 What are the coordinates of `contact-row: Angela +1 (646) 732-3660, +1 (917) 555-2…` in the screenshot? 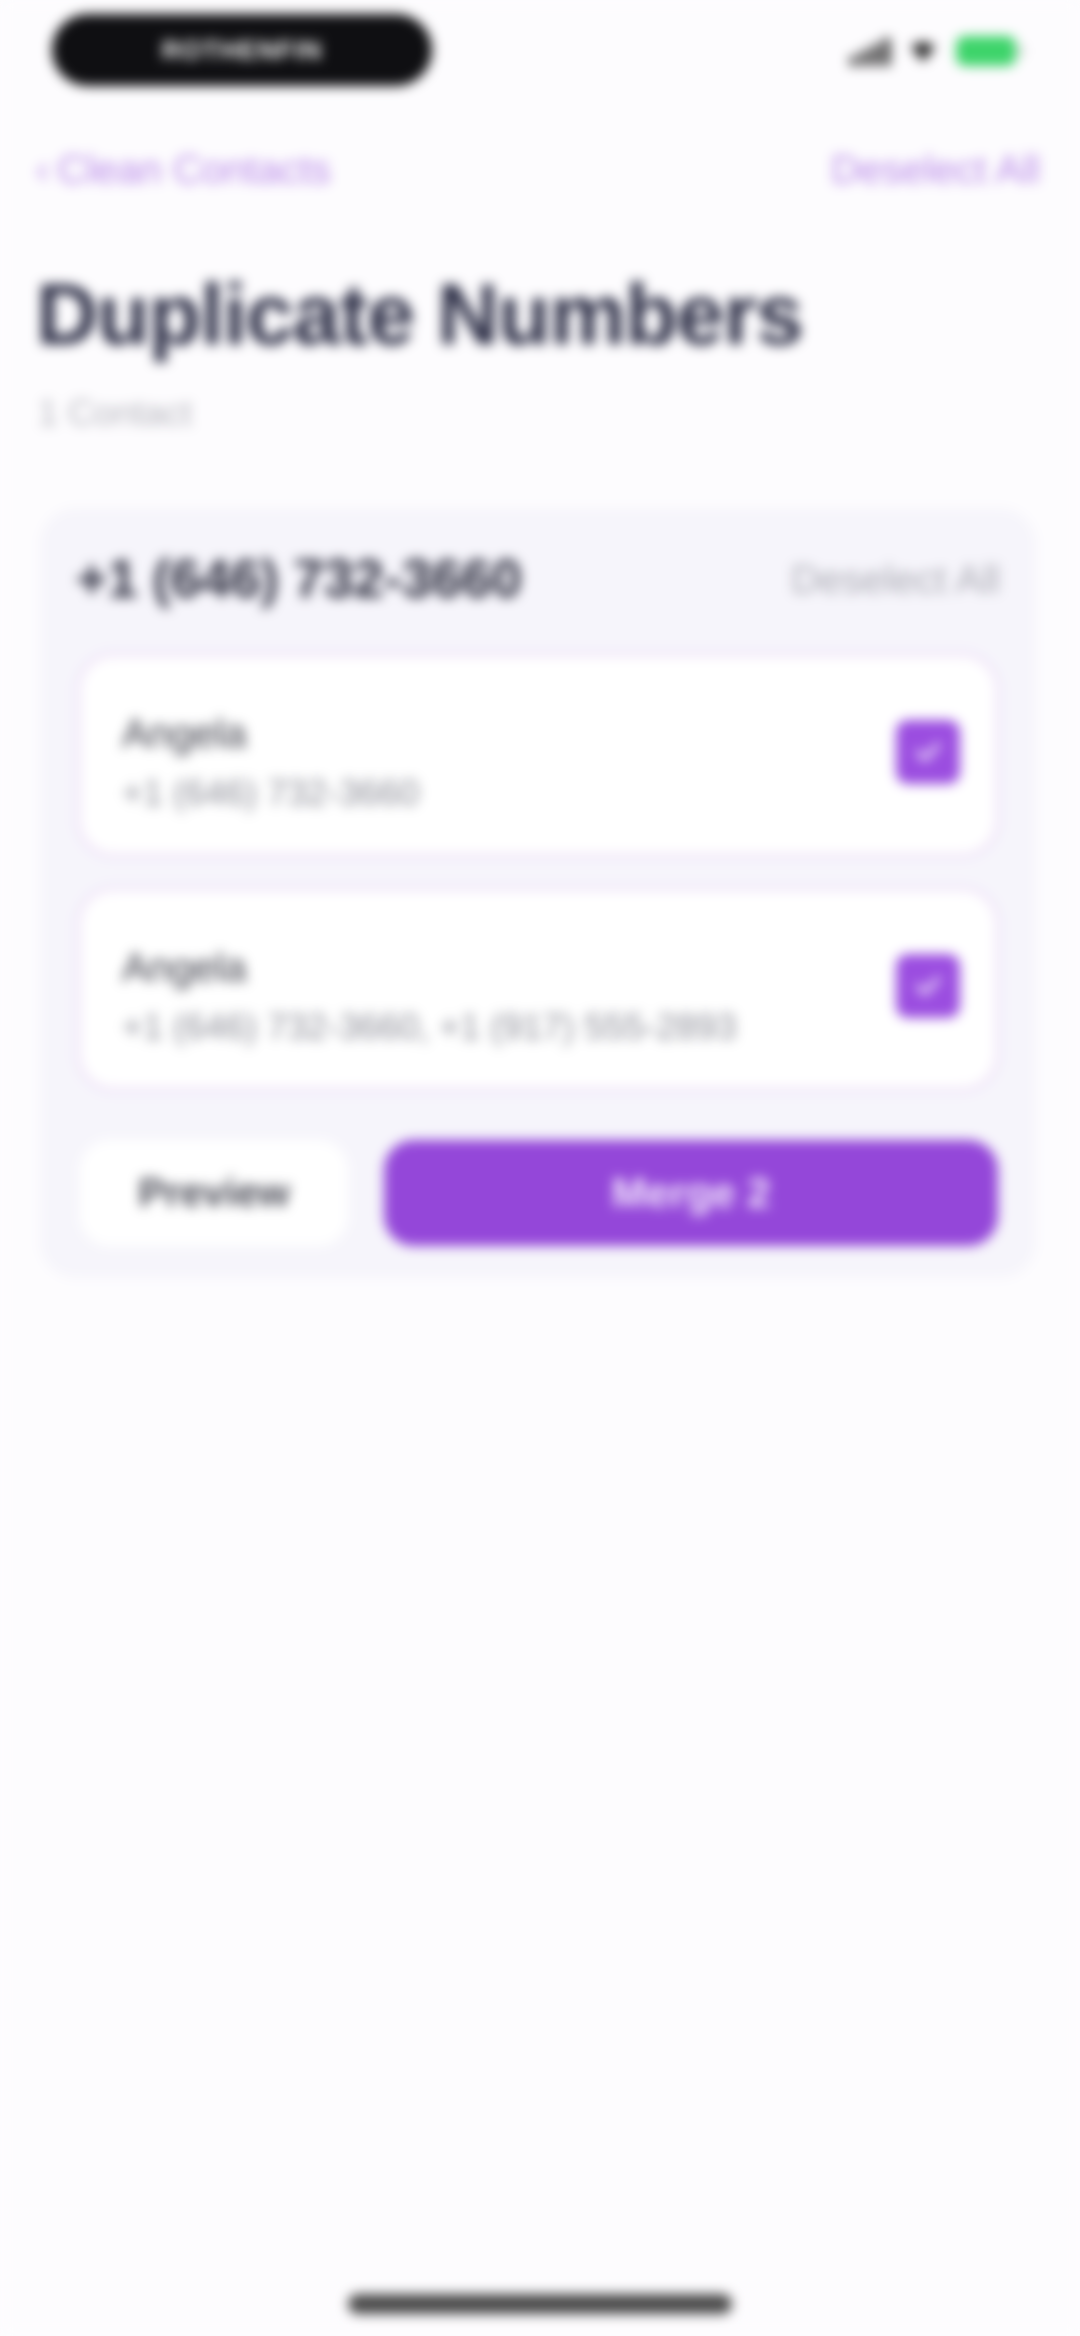 It's located at (538, 989).